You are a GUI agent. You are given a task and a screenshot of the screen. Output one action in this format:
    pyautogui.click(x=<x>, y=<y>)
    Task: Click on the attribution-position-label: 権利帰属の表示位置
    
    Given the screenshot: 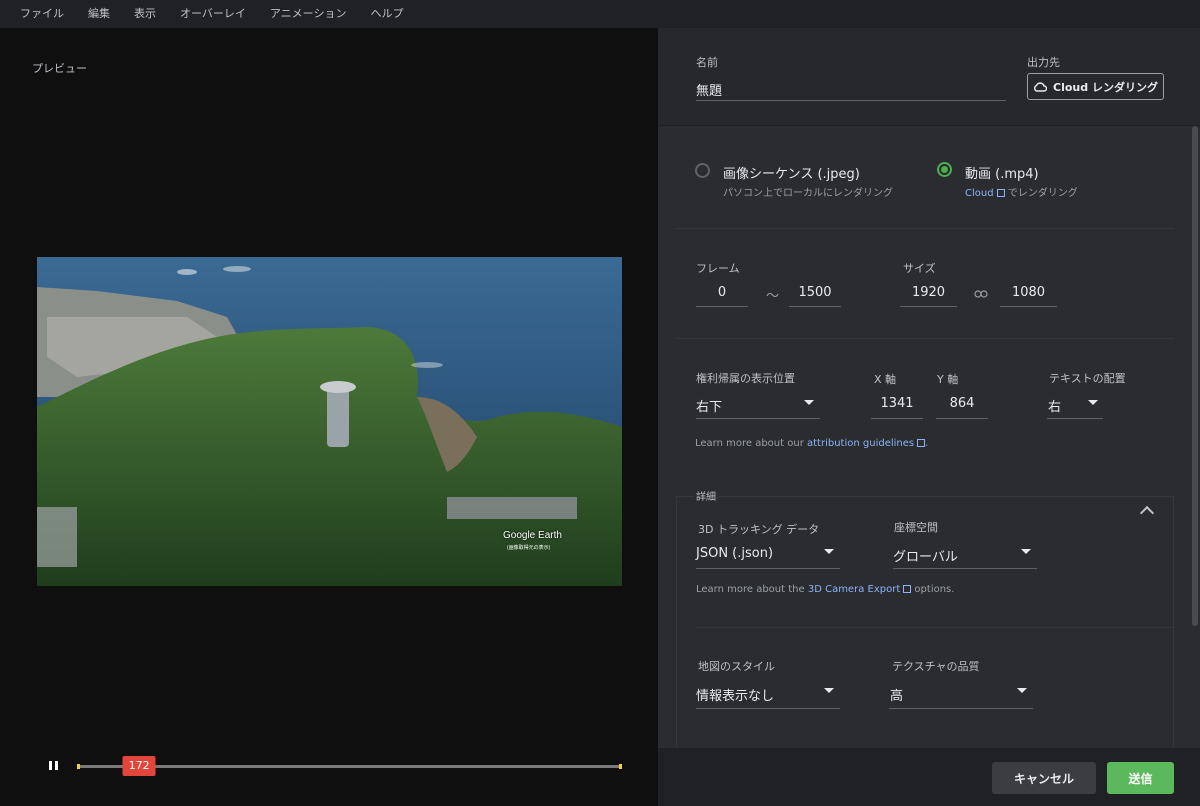 What is the action you would take?
    pyautogui.click(x=745, y=378)
    